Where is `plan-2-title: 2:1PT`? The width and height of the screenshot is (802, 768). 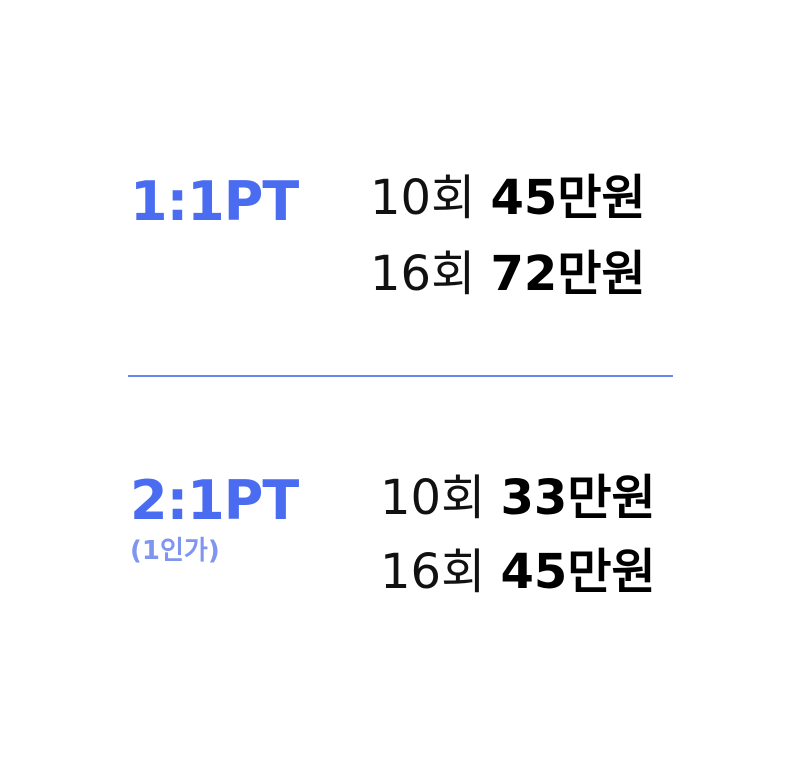
plan-2-title: 2:1PT is located at coordinates (214, 500).